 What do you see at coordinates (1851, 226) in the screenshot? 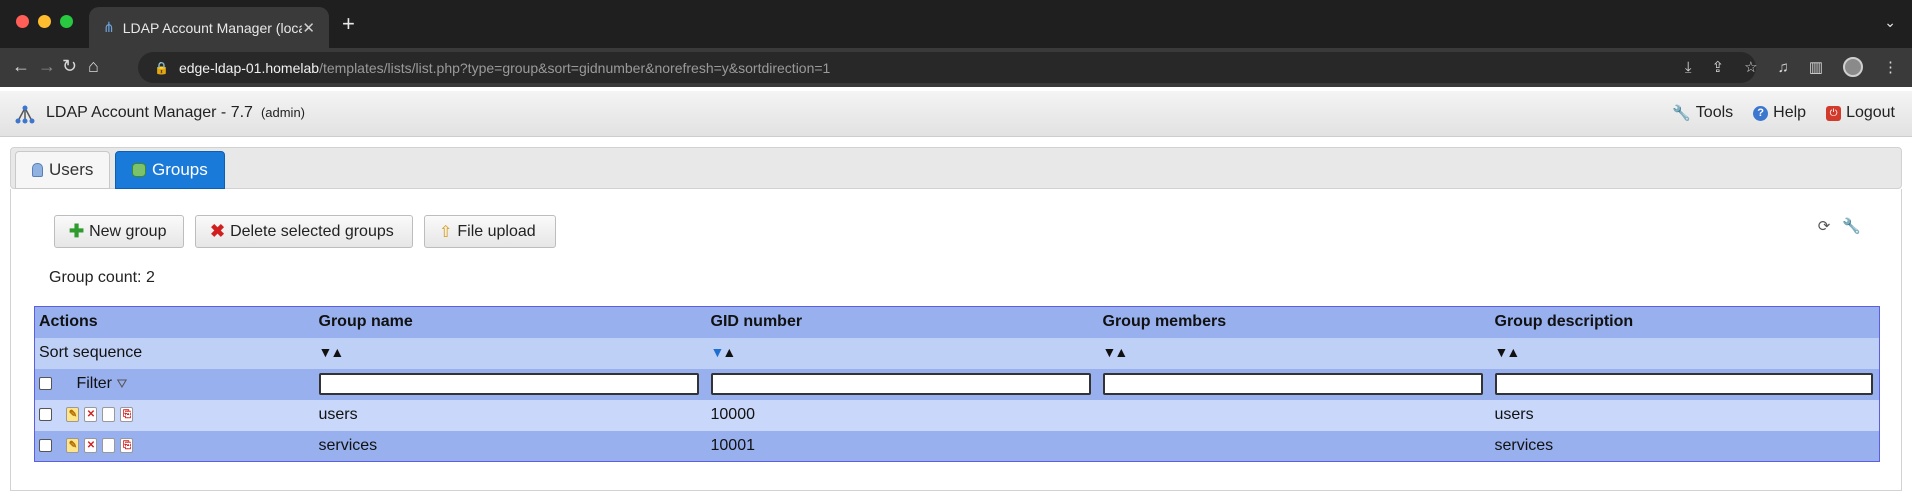
I see `settings-wrench-icon: 🔧` at bounding box center [1851, 226].